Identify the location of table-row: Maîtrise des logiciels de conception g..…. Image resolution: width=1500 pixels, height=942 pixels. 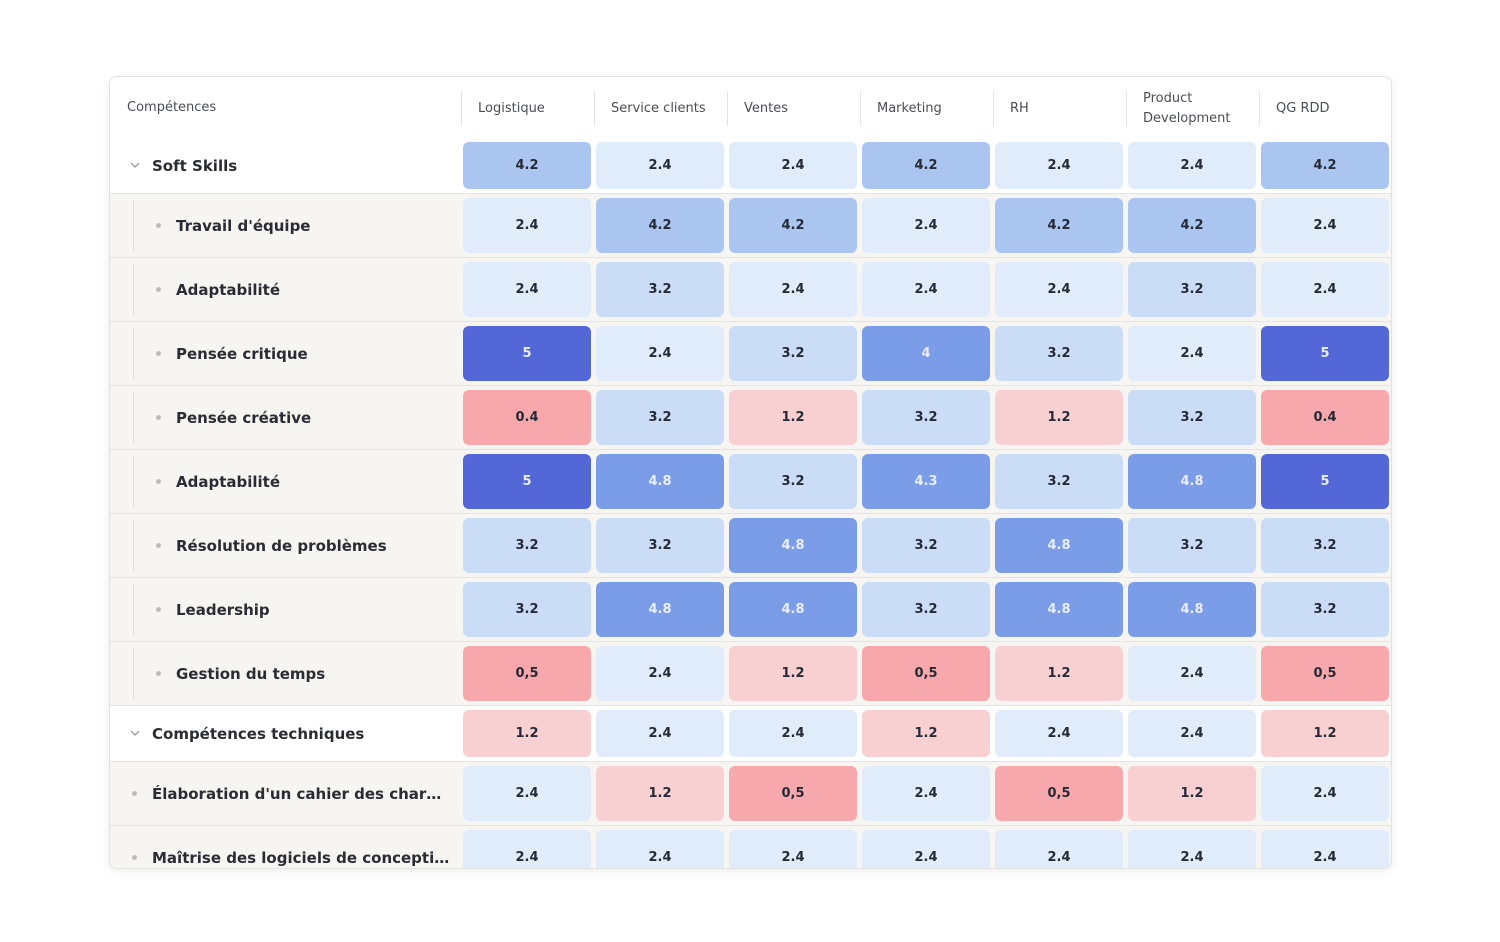
(750, 847).